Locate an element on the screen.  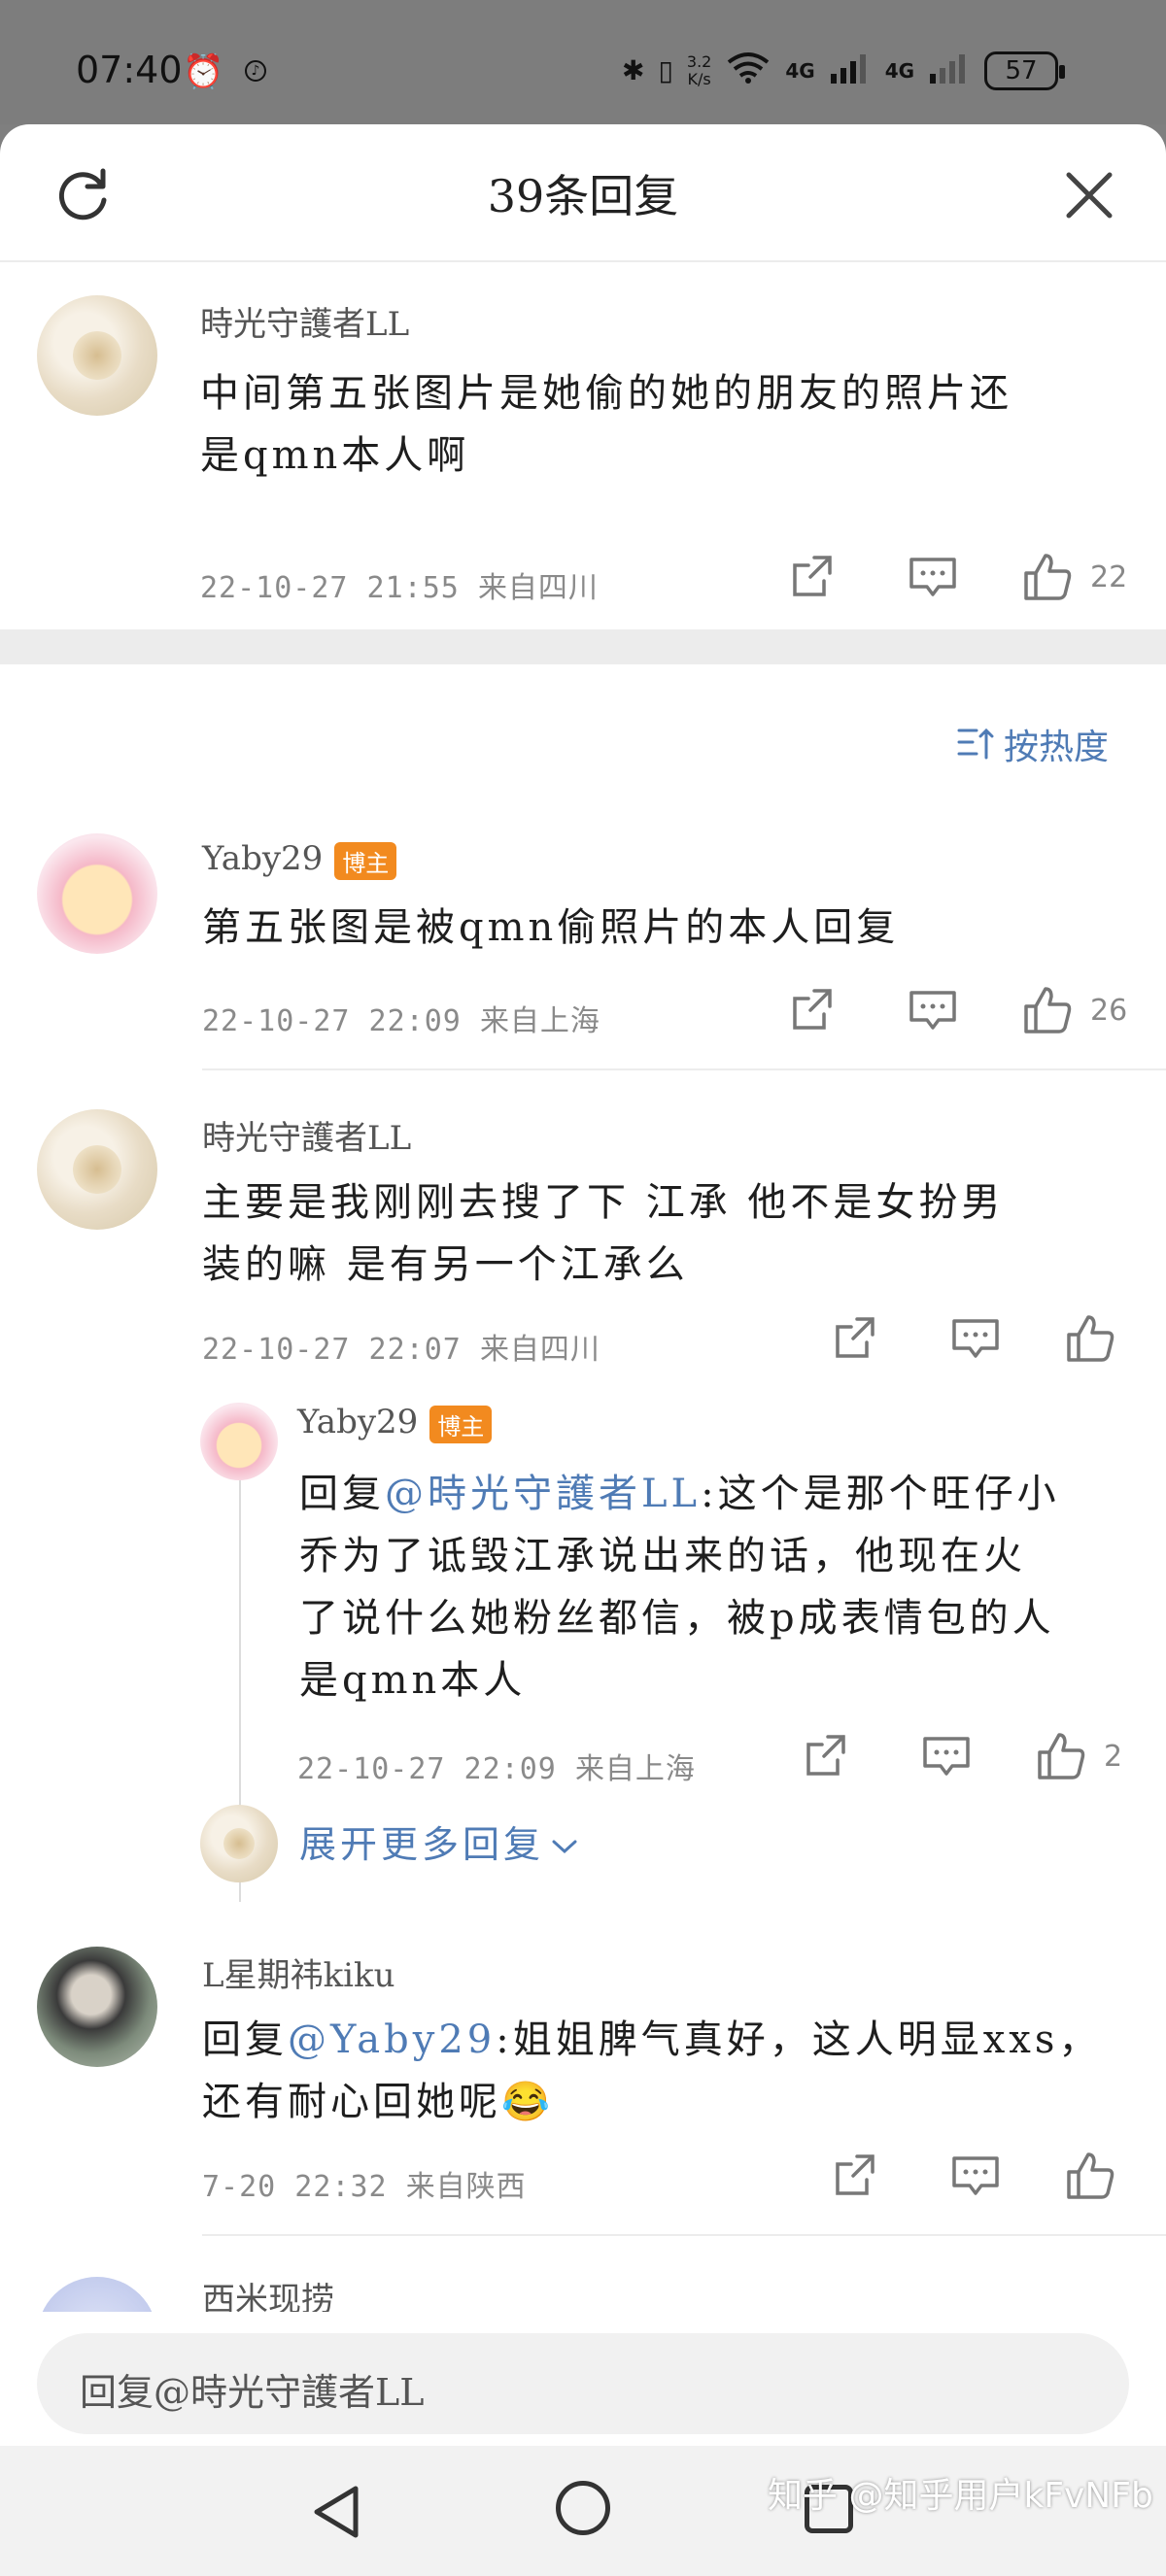
status-time: 07:40 is located at coordinates (129, 70).